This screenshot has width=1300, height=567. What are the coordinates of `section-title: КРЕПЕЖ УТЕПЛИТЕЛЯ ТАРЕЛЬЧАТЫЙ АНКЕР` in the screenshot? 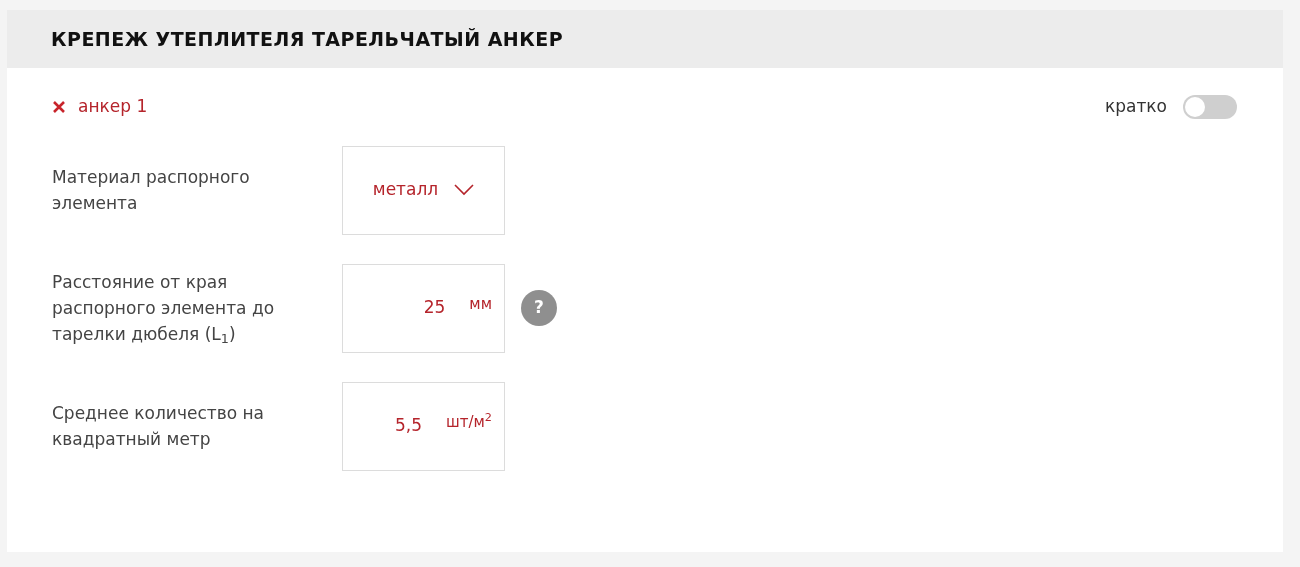 It's located at (307, 39).